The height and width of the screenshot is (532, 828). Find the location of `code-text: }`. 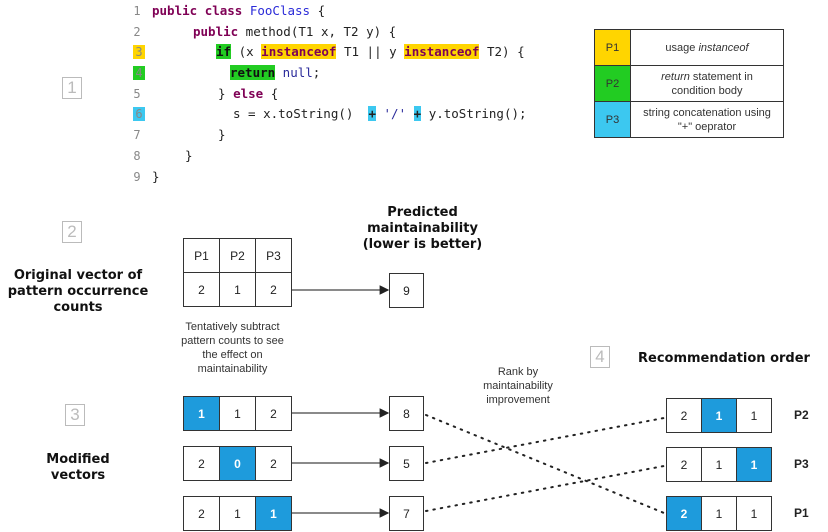

code-text: } is located at coordinates (226, 93).